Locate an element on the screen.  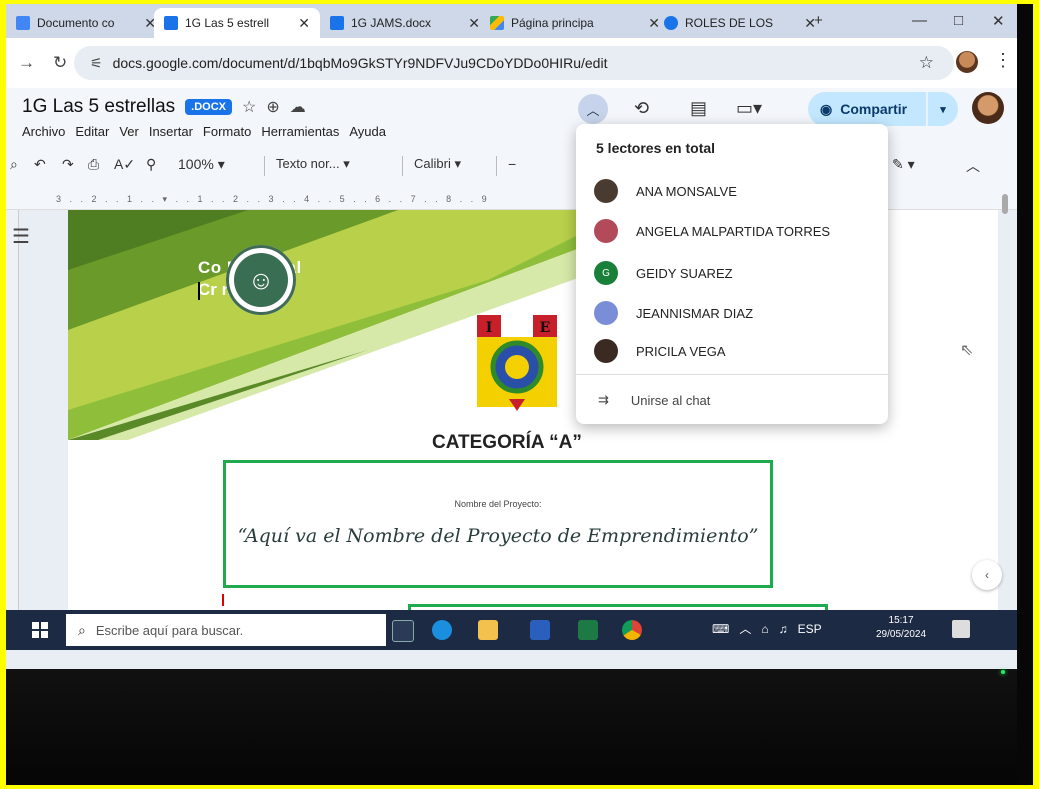
cloud-status-icon: ☁ is located at coordinates (297, 107).